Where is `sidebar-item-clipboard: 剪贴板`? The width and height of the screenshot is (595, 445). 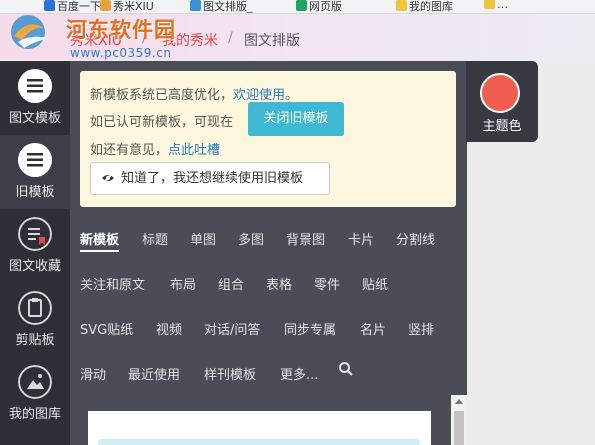 sidebar-item-clipboard: 剪贴板 is located at coordinates (35, 320).